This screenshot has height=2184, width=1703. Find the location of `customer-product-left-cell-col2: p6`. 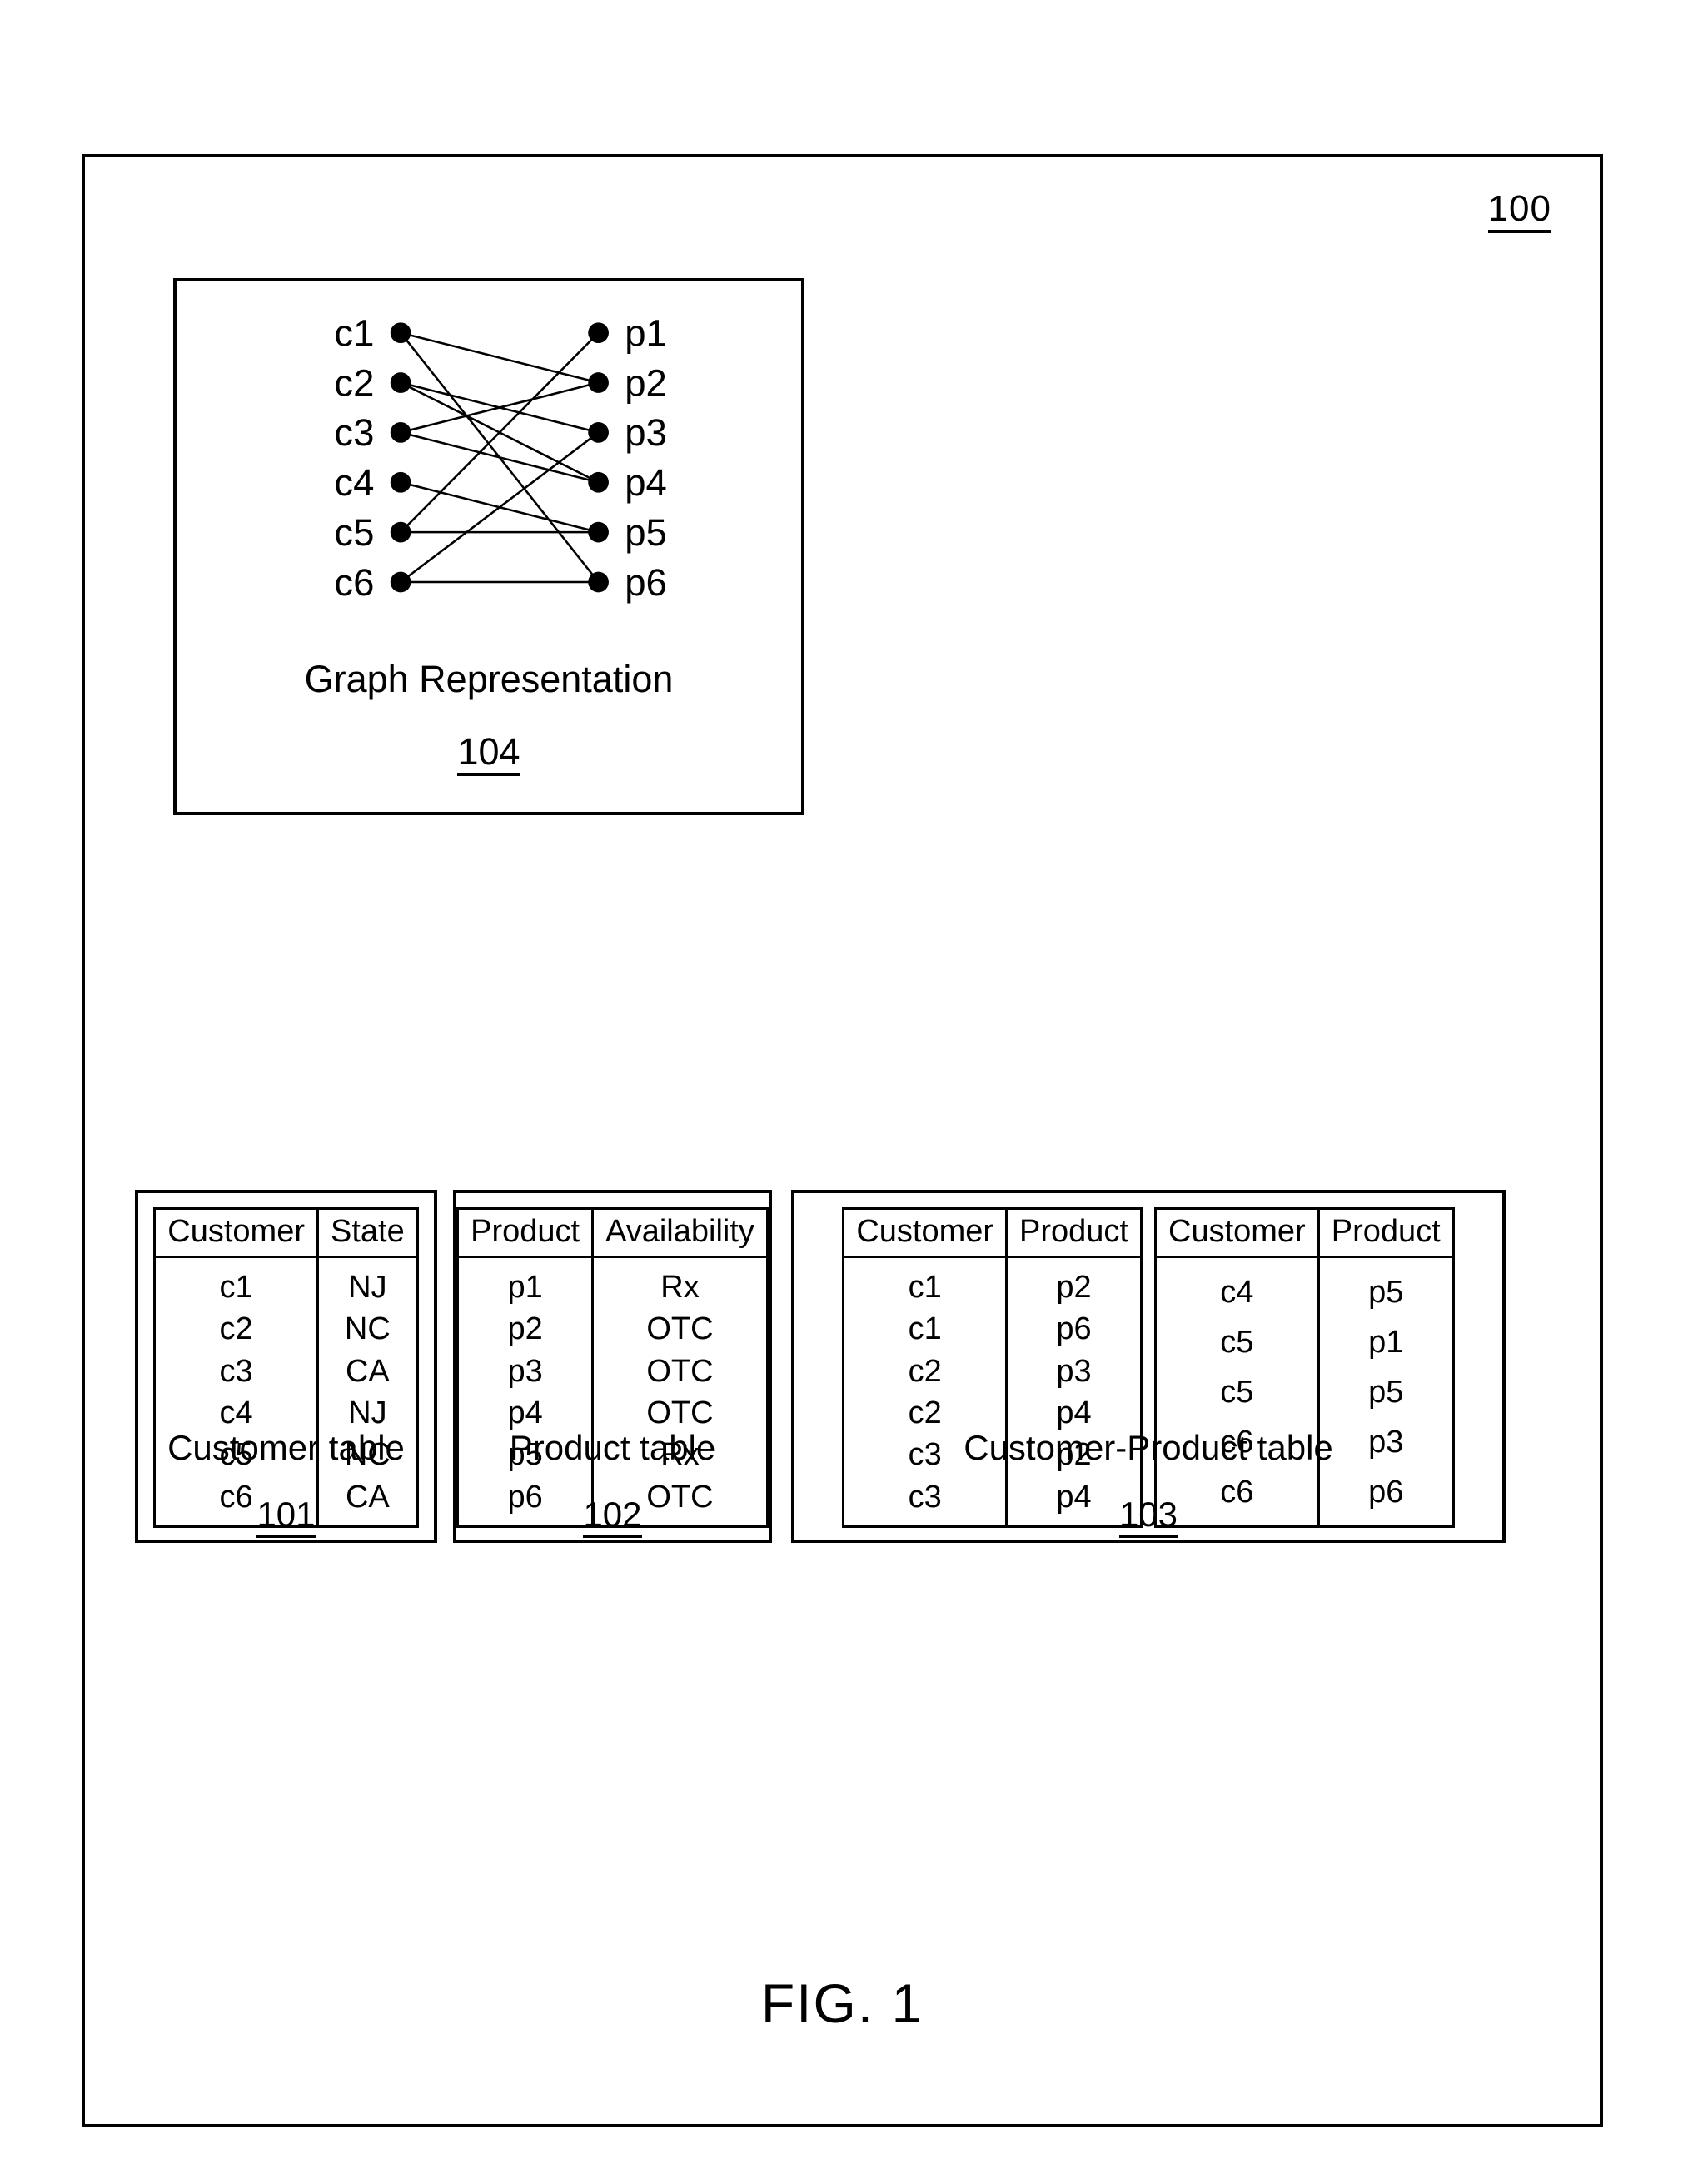

customer-product-left-cell-col2: p6 is located at coordinates (1074, 1329).